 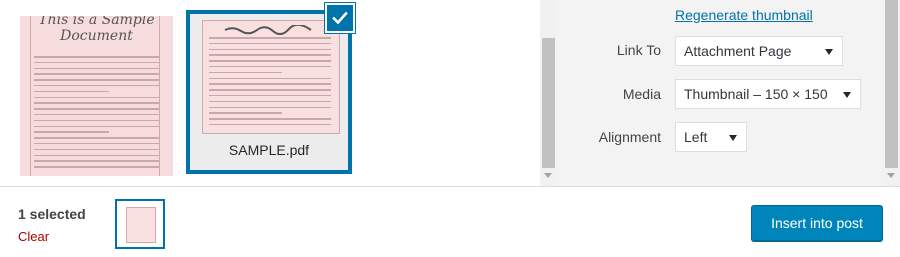 What do you see at coordinates (629, 137) in the screenshot?
I see `alignment-label: Alignment` at bounding box center [629, 137].